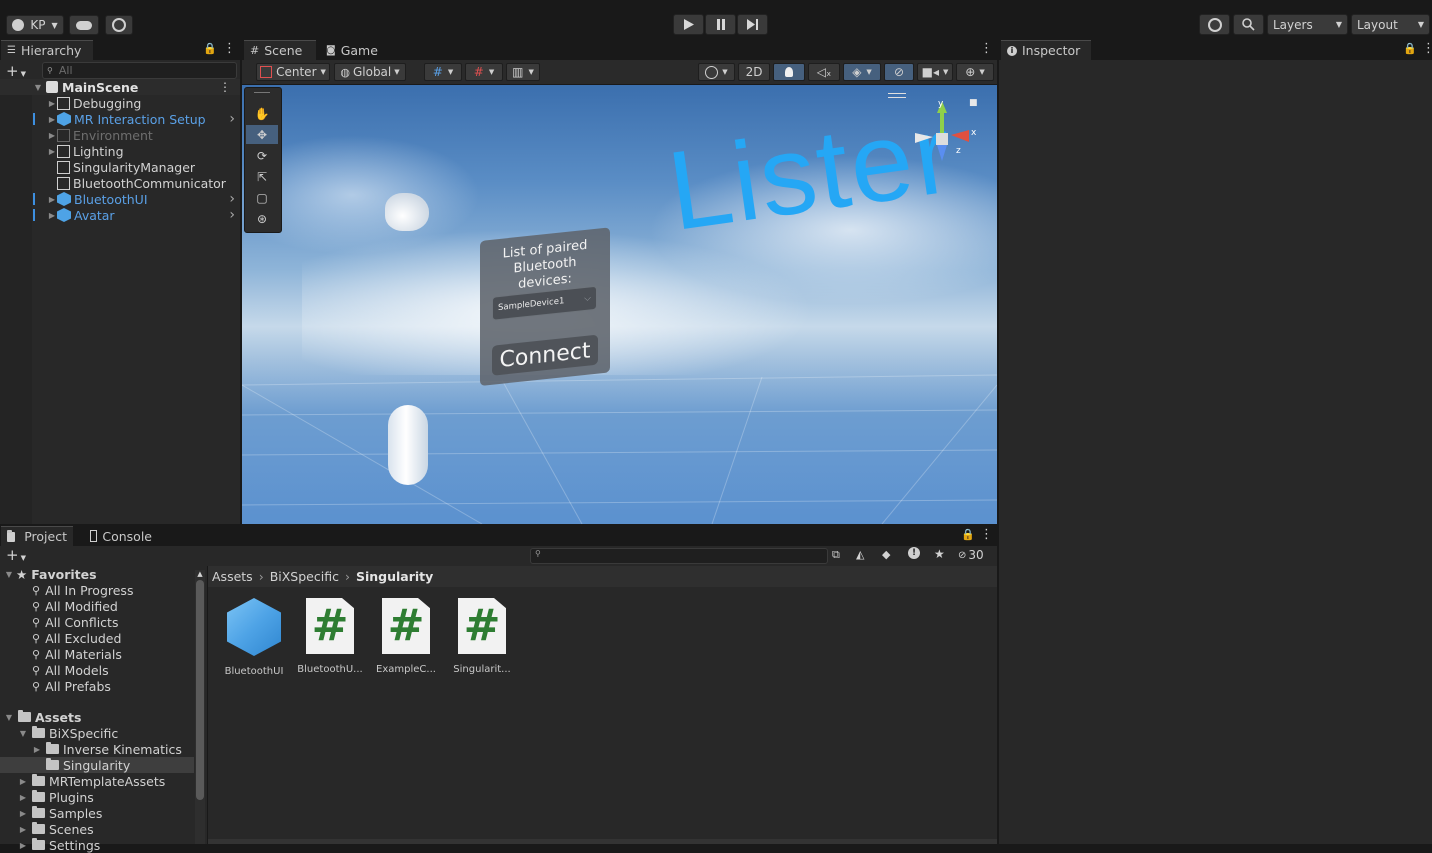 The image size is (1432, 853). Describe the element at coordinates (35, 25) in the screenshot. I see `account-button: KP ▼` at that location.